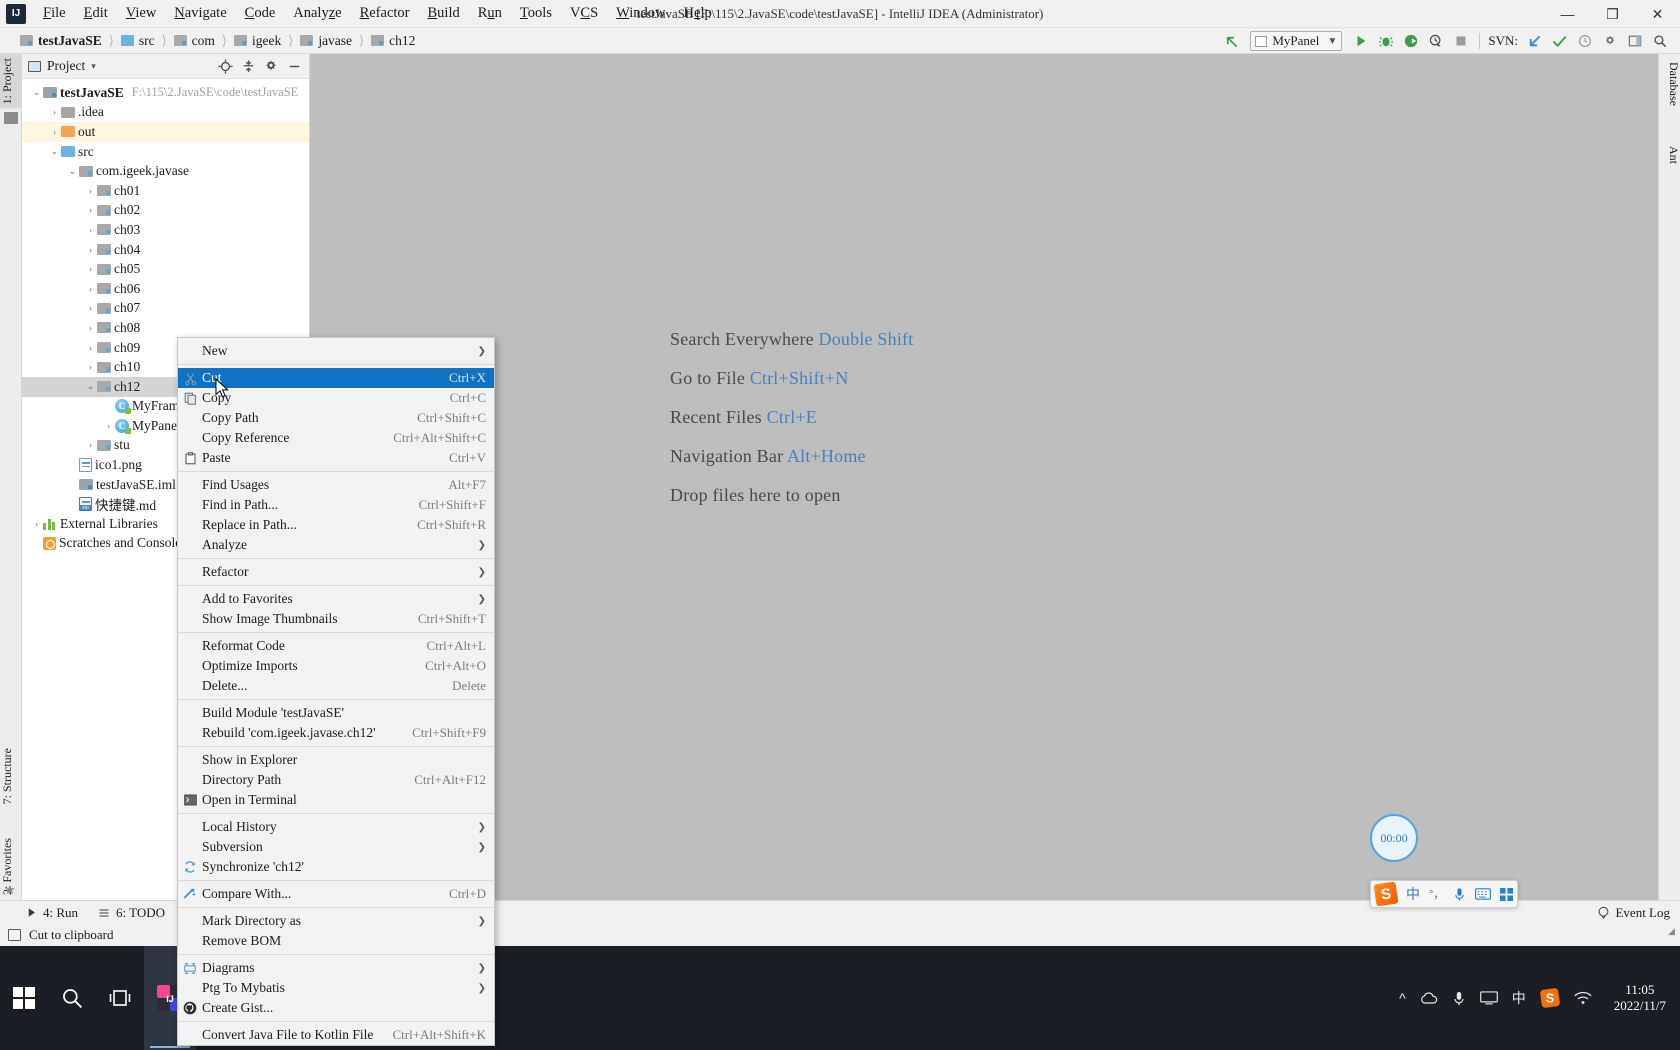 Image resolution: width=1680 pixels, height=1050 pixels. Describe the element at coordinates (1567, 14) in the screenshot. I see `minimize-button: —` at that location.